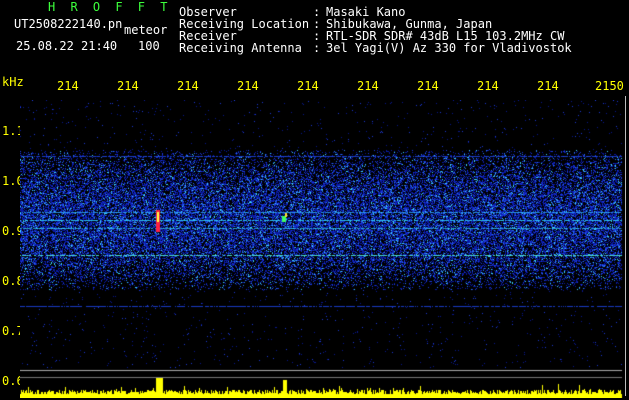  Describe the element at coordinates (13, 82) in the screenshot. I see `frequency-unit-label: kHz` at that location.